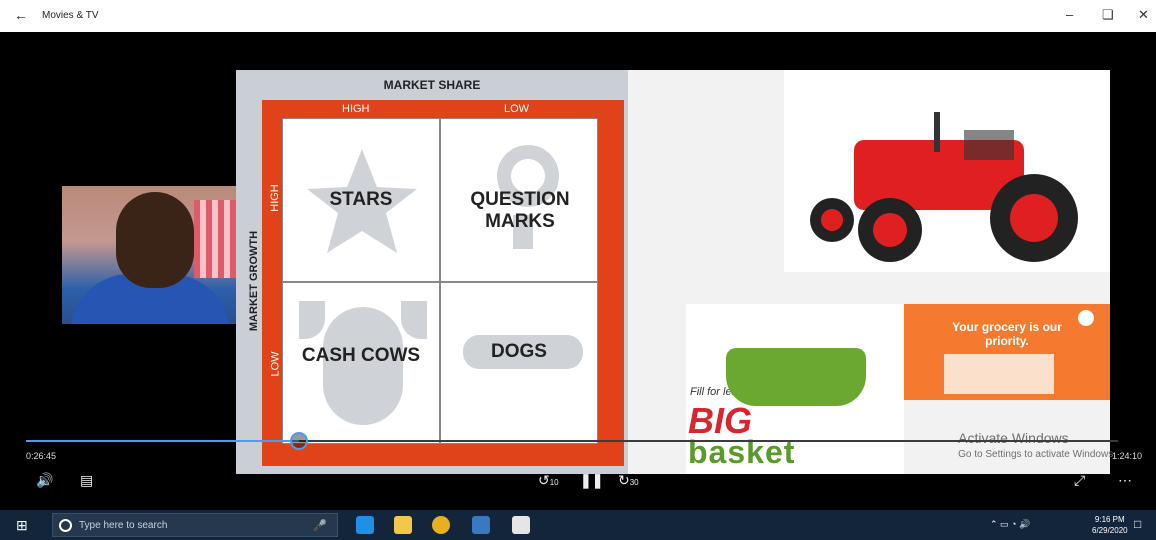  Describe the element at coordinates (591, 480) in the screenshot. I see `pause-icon: ❚❚` at that location.